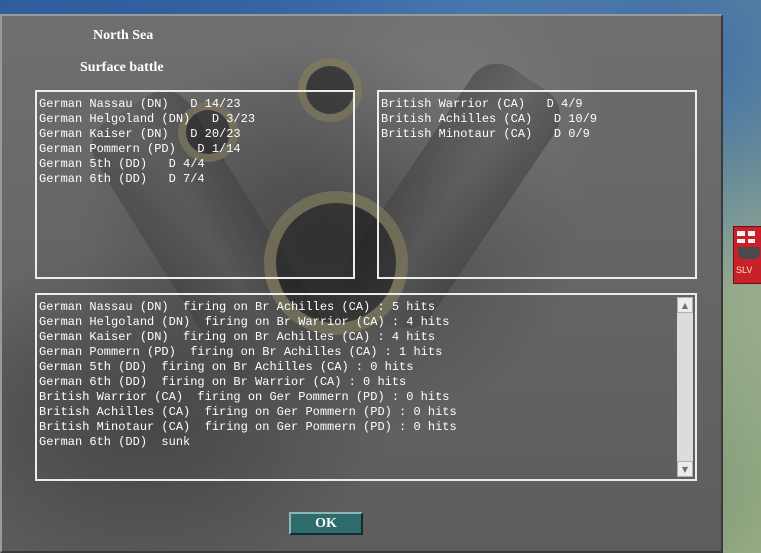 The image size is (761, 553). What do you see at coordinates (140, 149) in the screenshot?
I see `german-ship-row: German Pommern (PD) D 1/14` at bounding box center [140, 149].